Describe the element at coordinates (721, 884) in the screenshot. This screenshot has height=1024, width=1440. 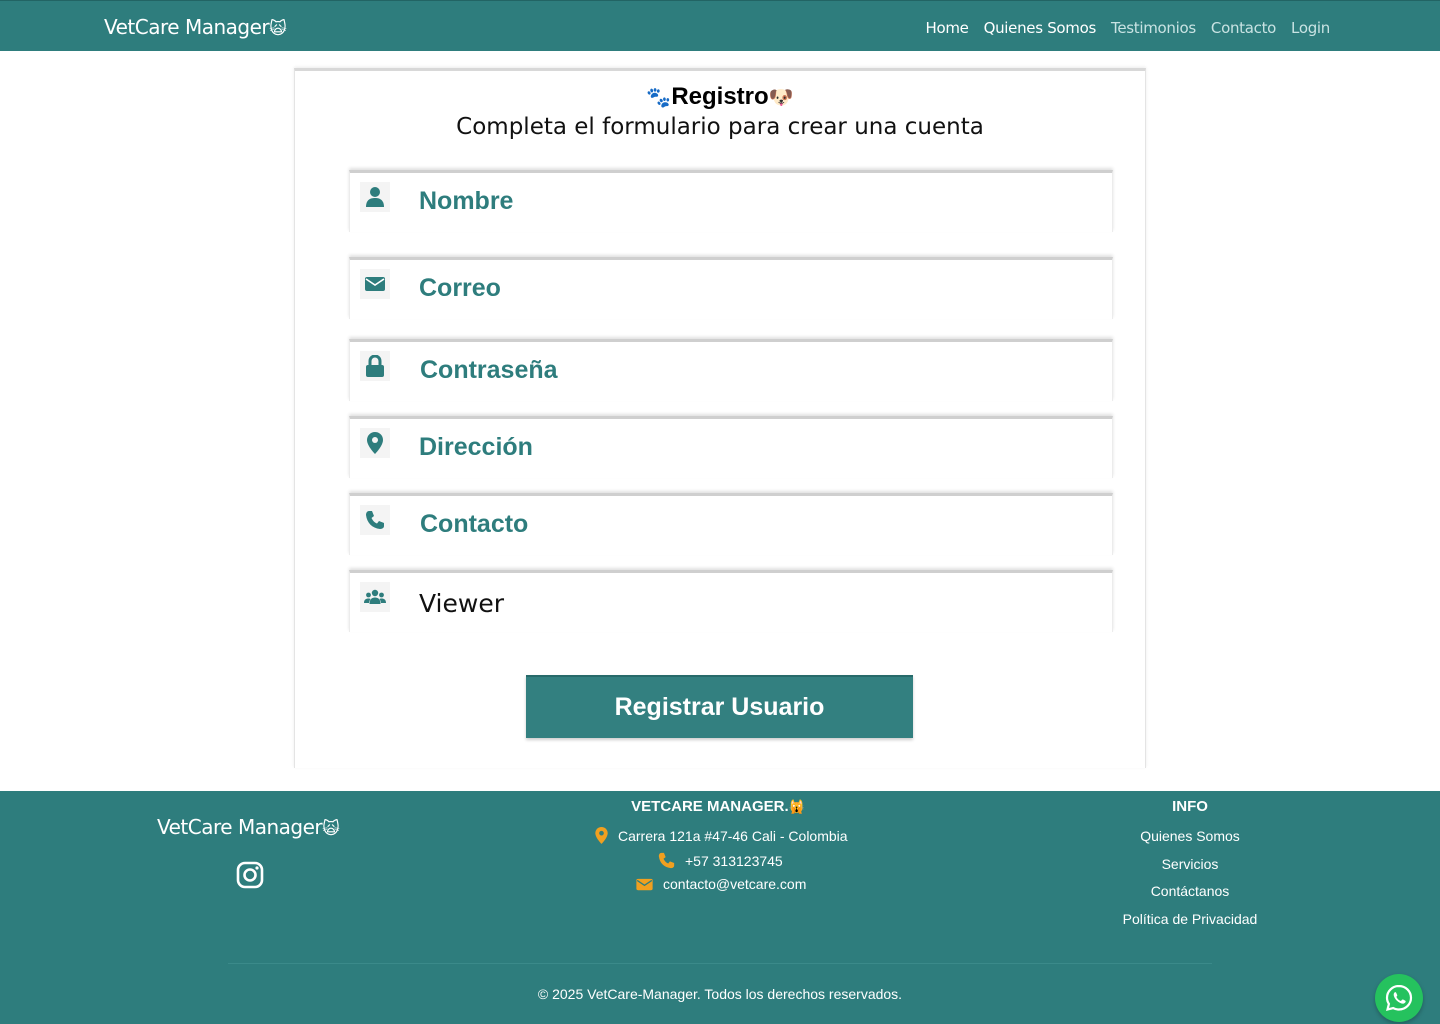
I see `footer-email: contacto@vetcare.com` at that location.